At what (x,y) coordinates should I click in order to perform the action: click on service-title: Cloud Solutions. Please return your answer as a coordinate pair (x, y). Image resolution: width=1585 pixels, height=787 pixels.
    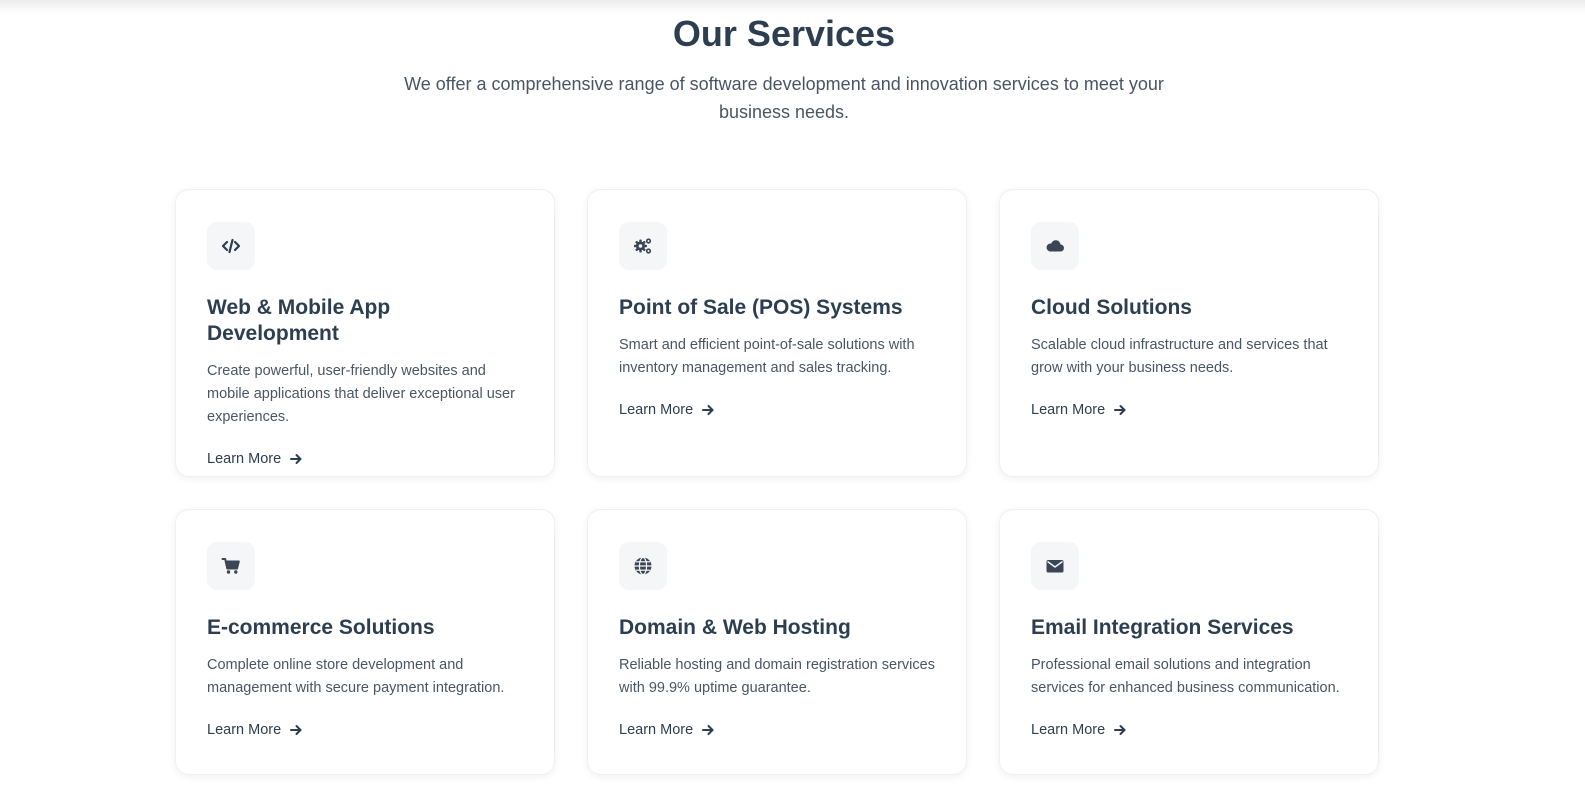
    Looking at the image, I should click on (1111, 307).